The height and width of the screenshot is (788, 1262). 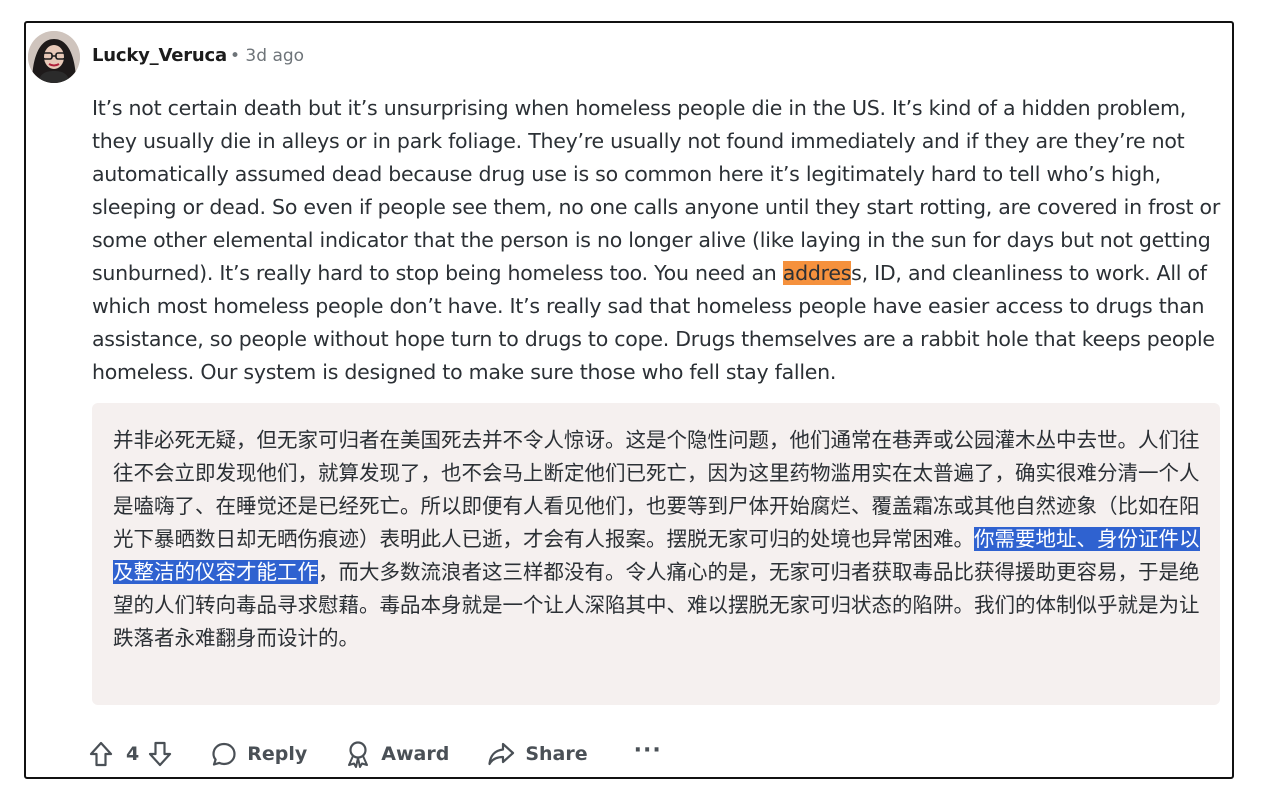 I want to click on avatar-image, so click(x=54, y=57).